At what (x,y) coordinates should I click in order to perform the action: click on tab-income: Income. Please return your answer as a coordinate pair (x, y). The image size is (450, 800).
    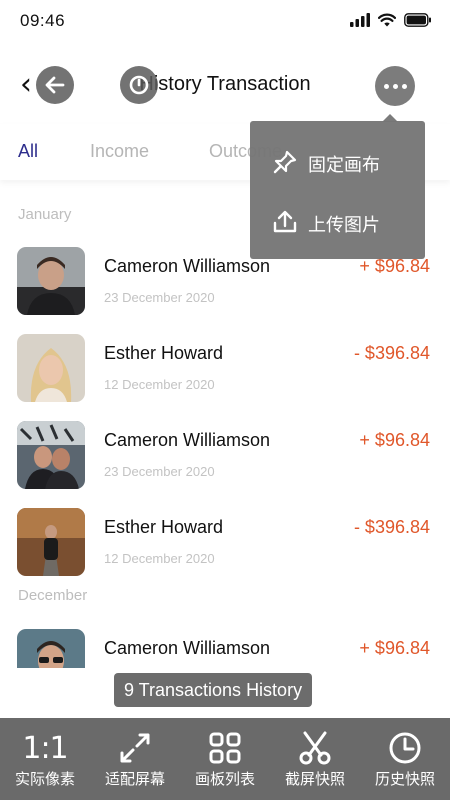
    Looking at the image, I should click on (119, 151).